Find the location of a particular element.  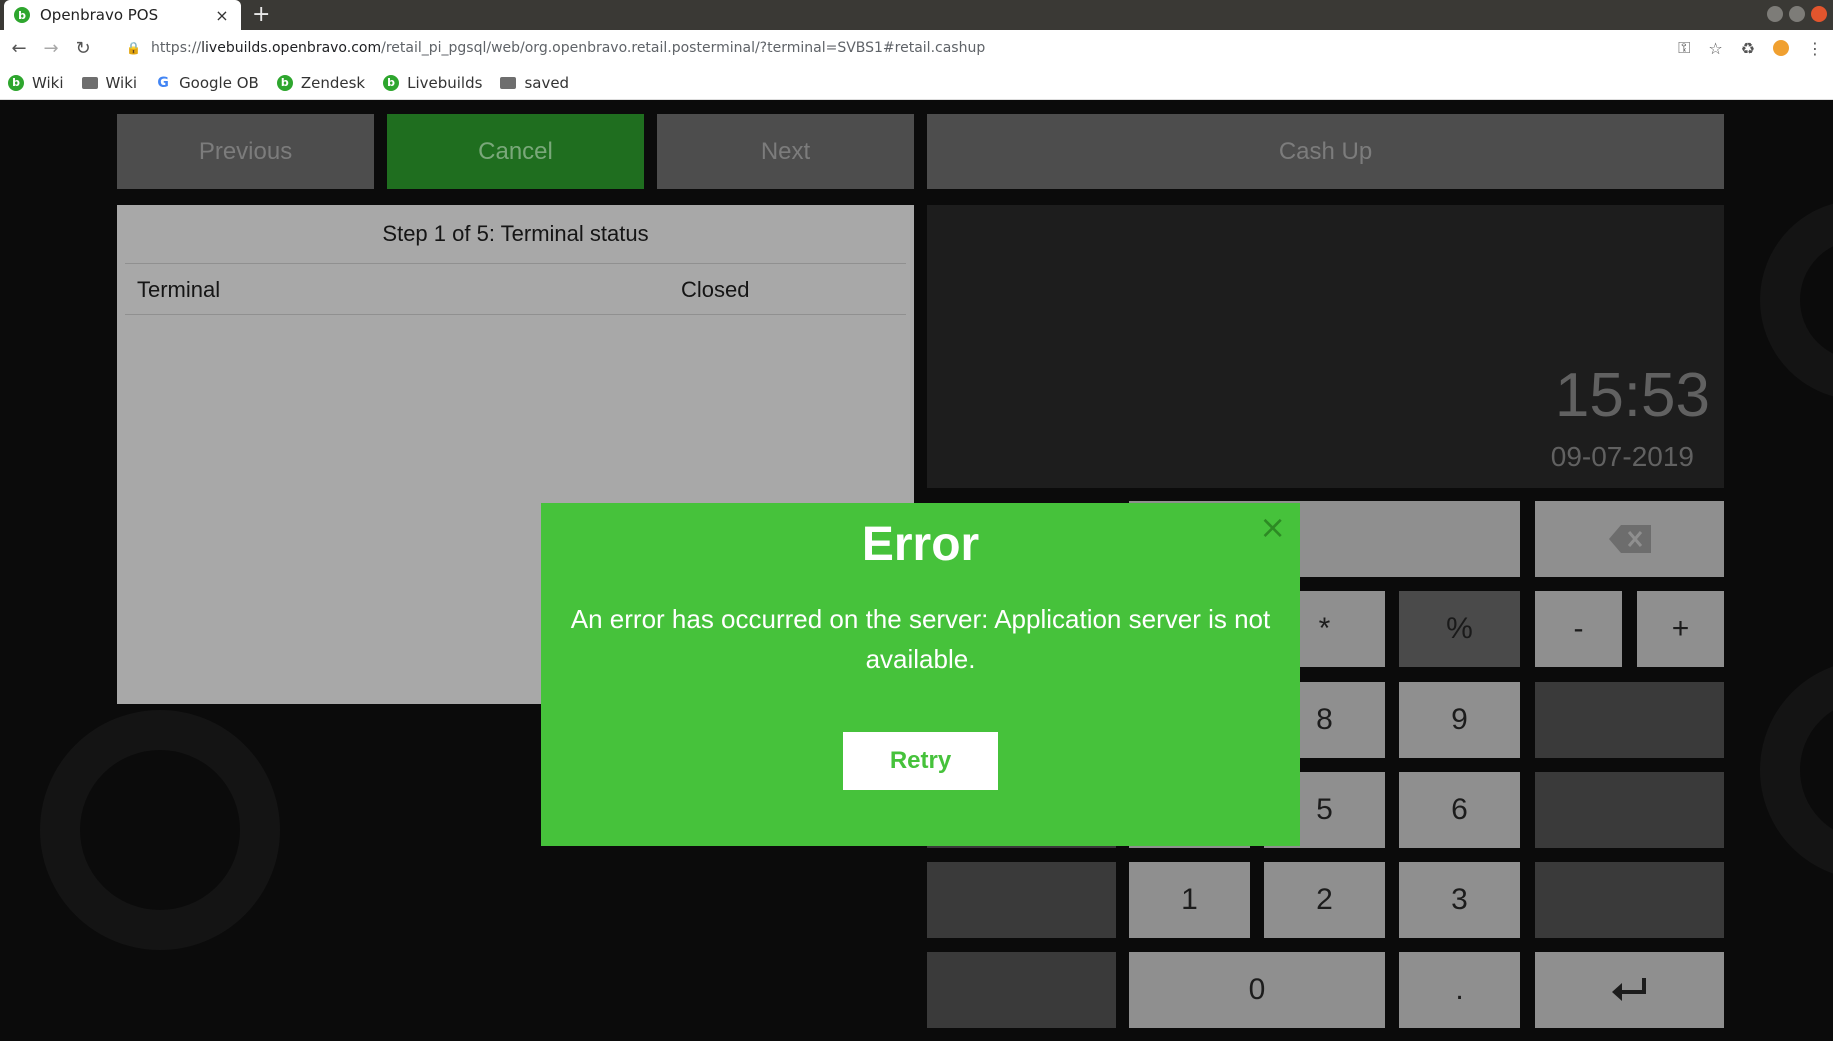

plus-key: + is located at coordinates (1680, 629).